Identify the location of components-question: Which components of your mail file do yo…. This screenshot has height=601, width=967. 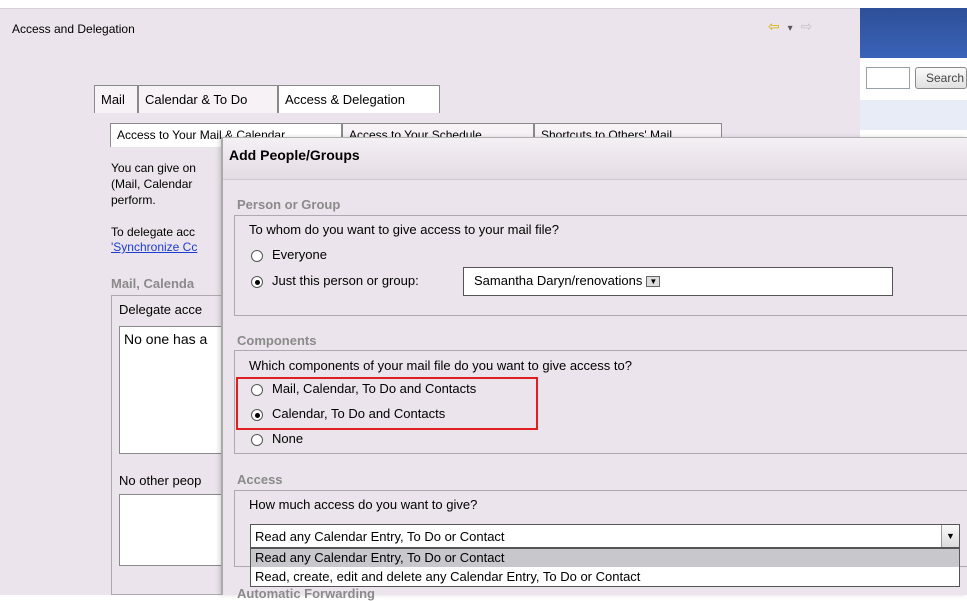
(440, 365).